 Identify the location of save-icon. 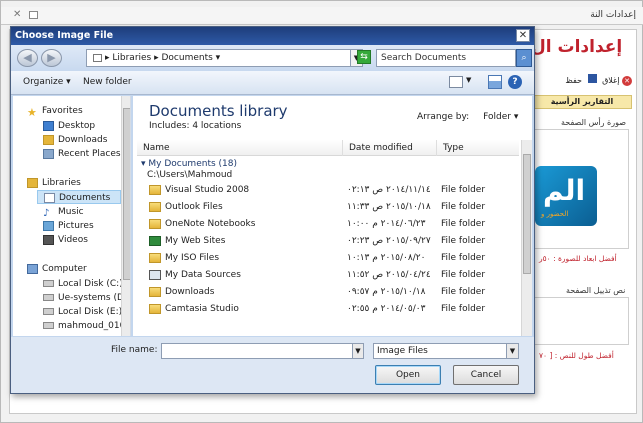
(592, 78).